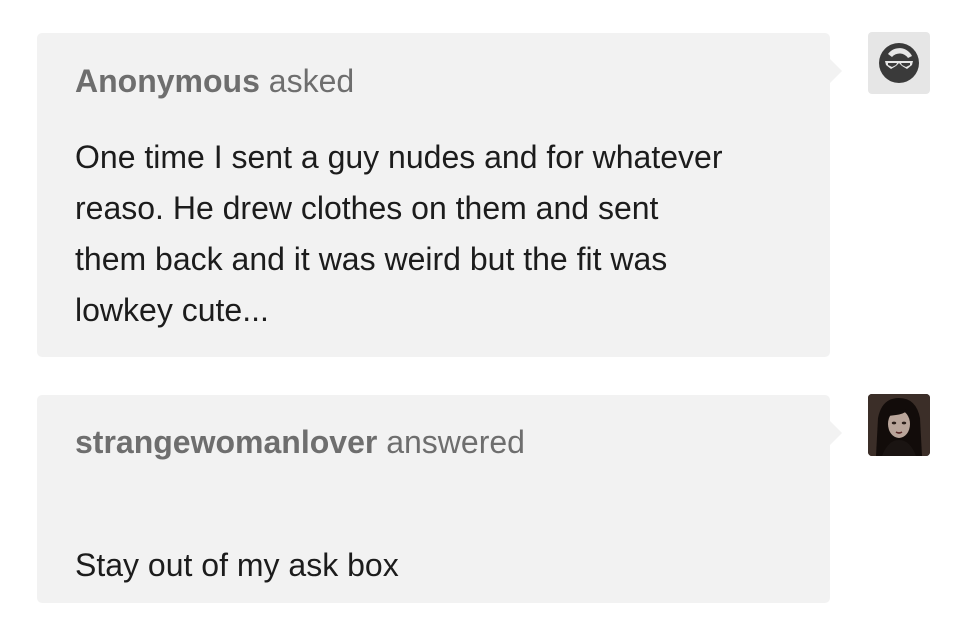  What do you see at coordinates (226, 442) in the screenshot?
I see `answer-author: strangewomanlover` at bounding box center [226, 442].